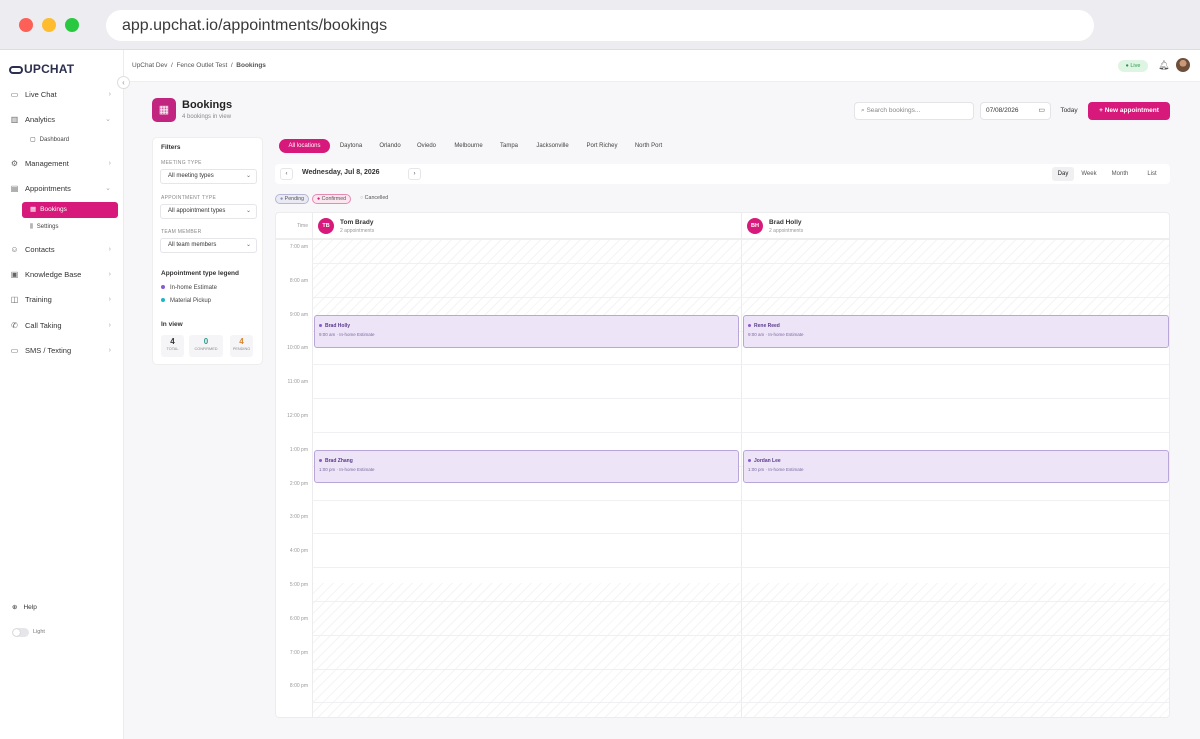  I want to click on legend-item: In-home Estimate, so click(189, 288).